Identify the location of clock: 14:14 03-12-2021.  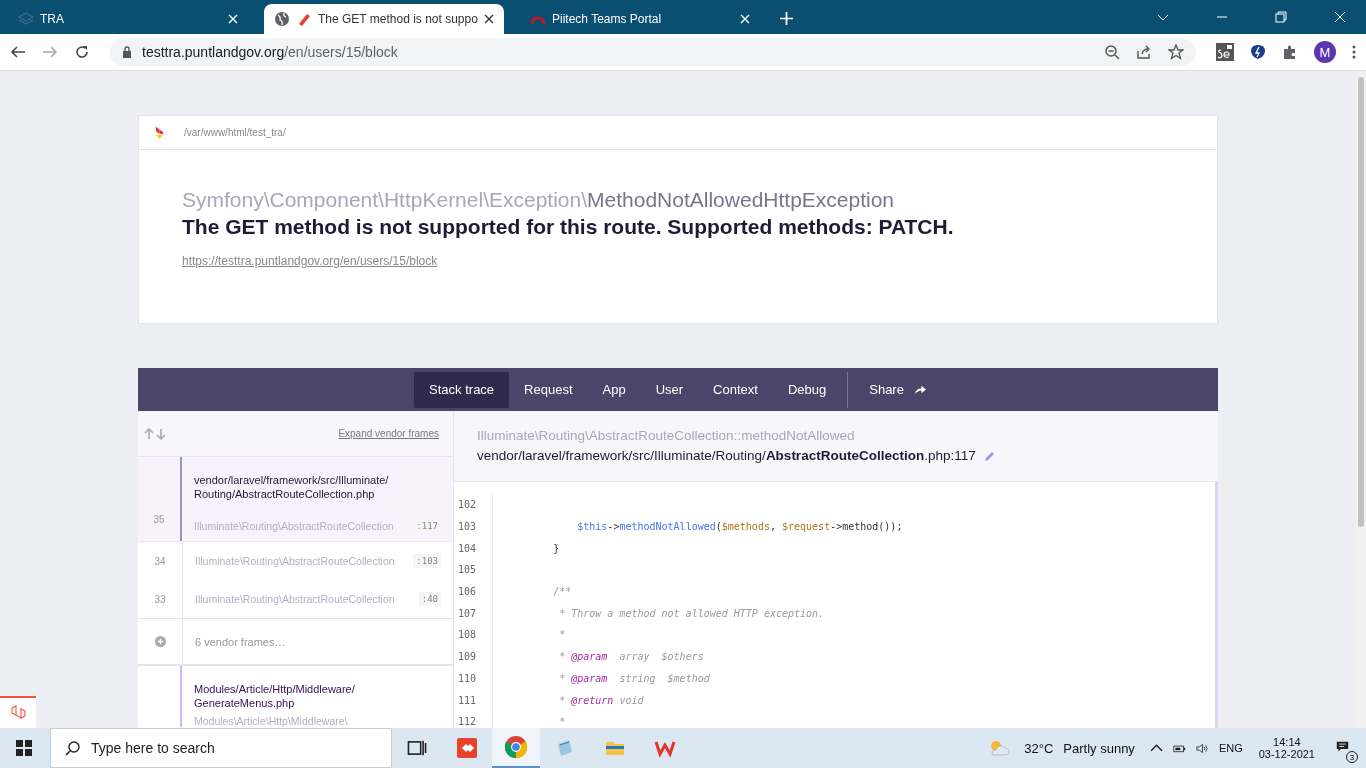
(1286, 748).